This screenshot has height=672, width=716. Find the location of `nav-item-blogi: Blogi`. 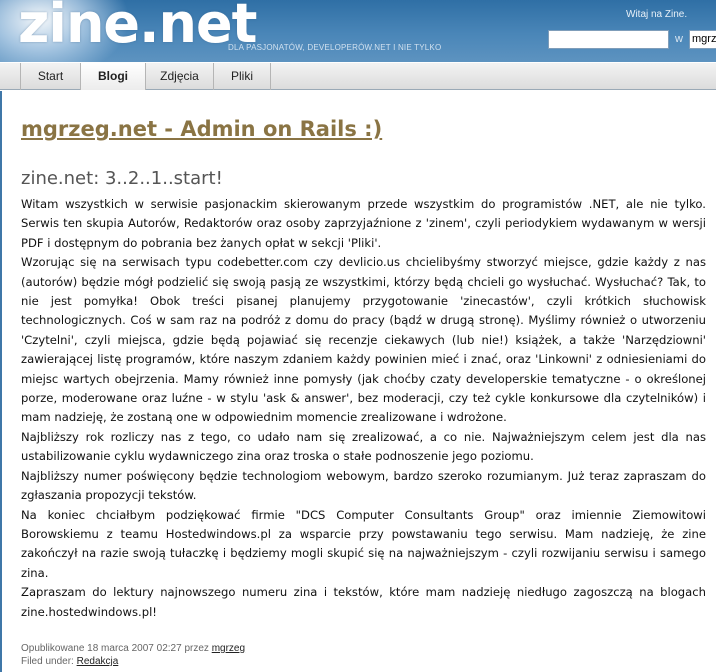

nav-item-blogi: Blogi is located at coordinates (113, 76).